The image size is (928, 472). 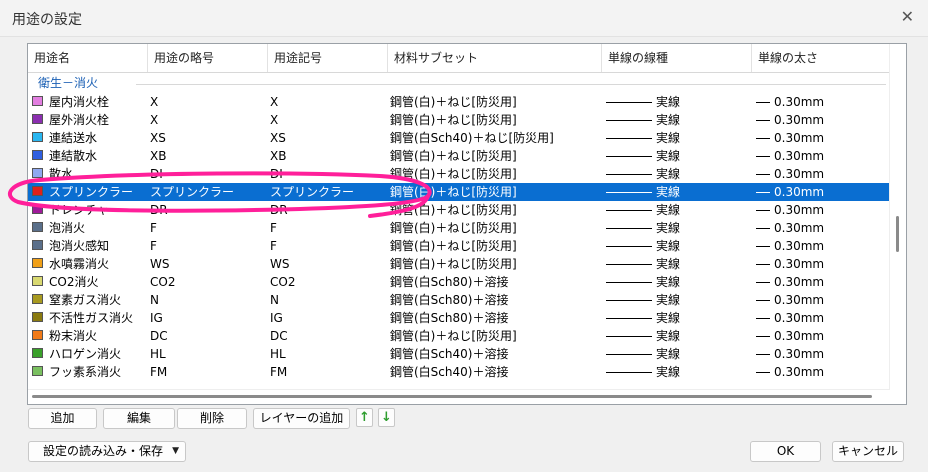 What do you see at coordinates (212, 418) in the screenshot?
I see `delete-button: 削除` at bounding box center [212, 418].